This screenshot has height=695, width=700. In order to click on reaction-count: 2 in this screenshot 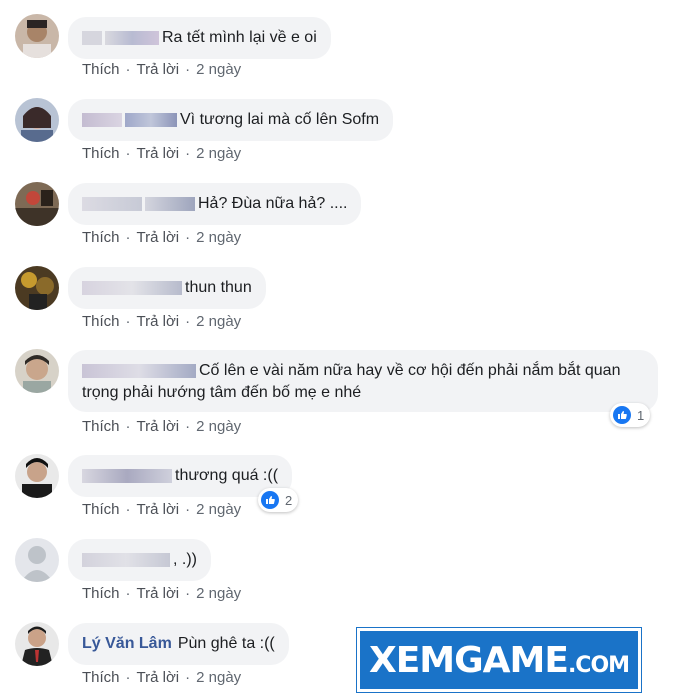, I will do `click(278, 500)`.